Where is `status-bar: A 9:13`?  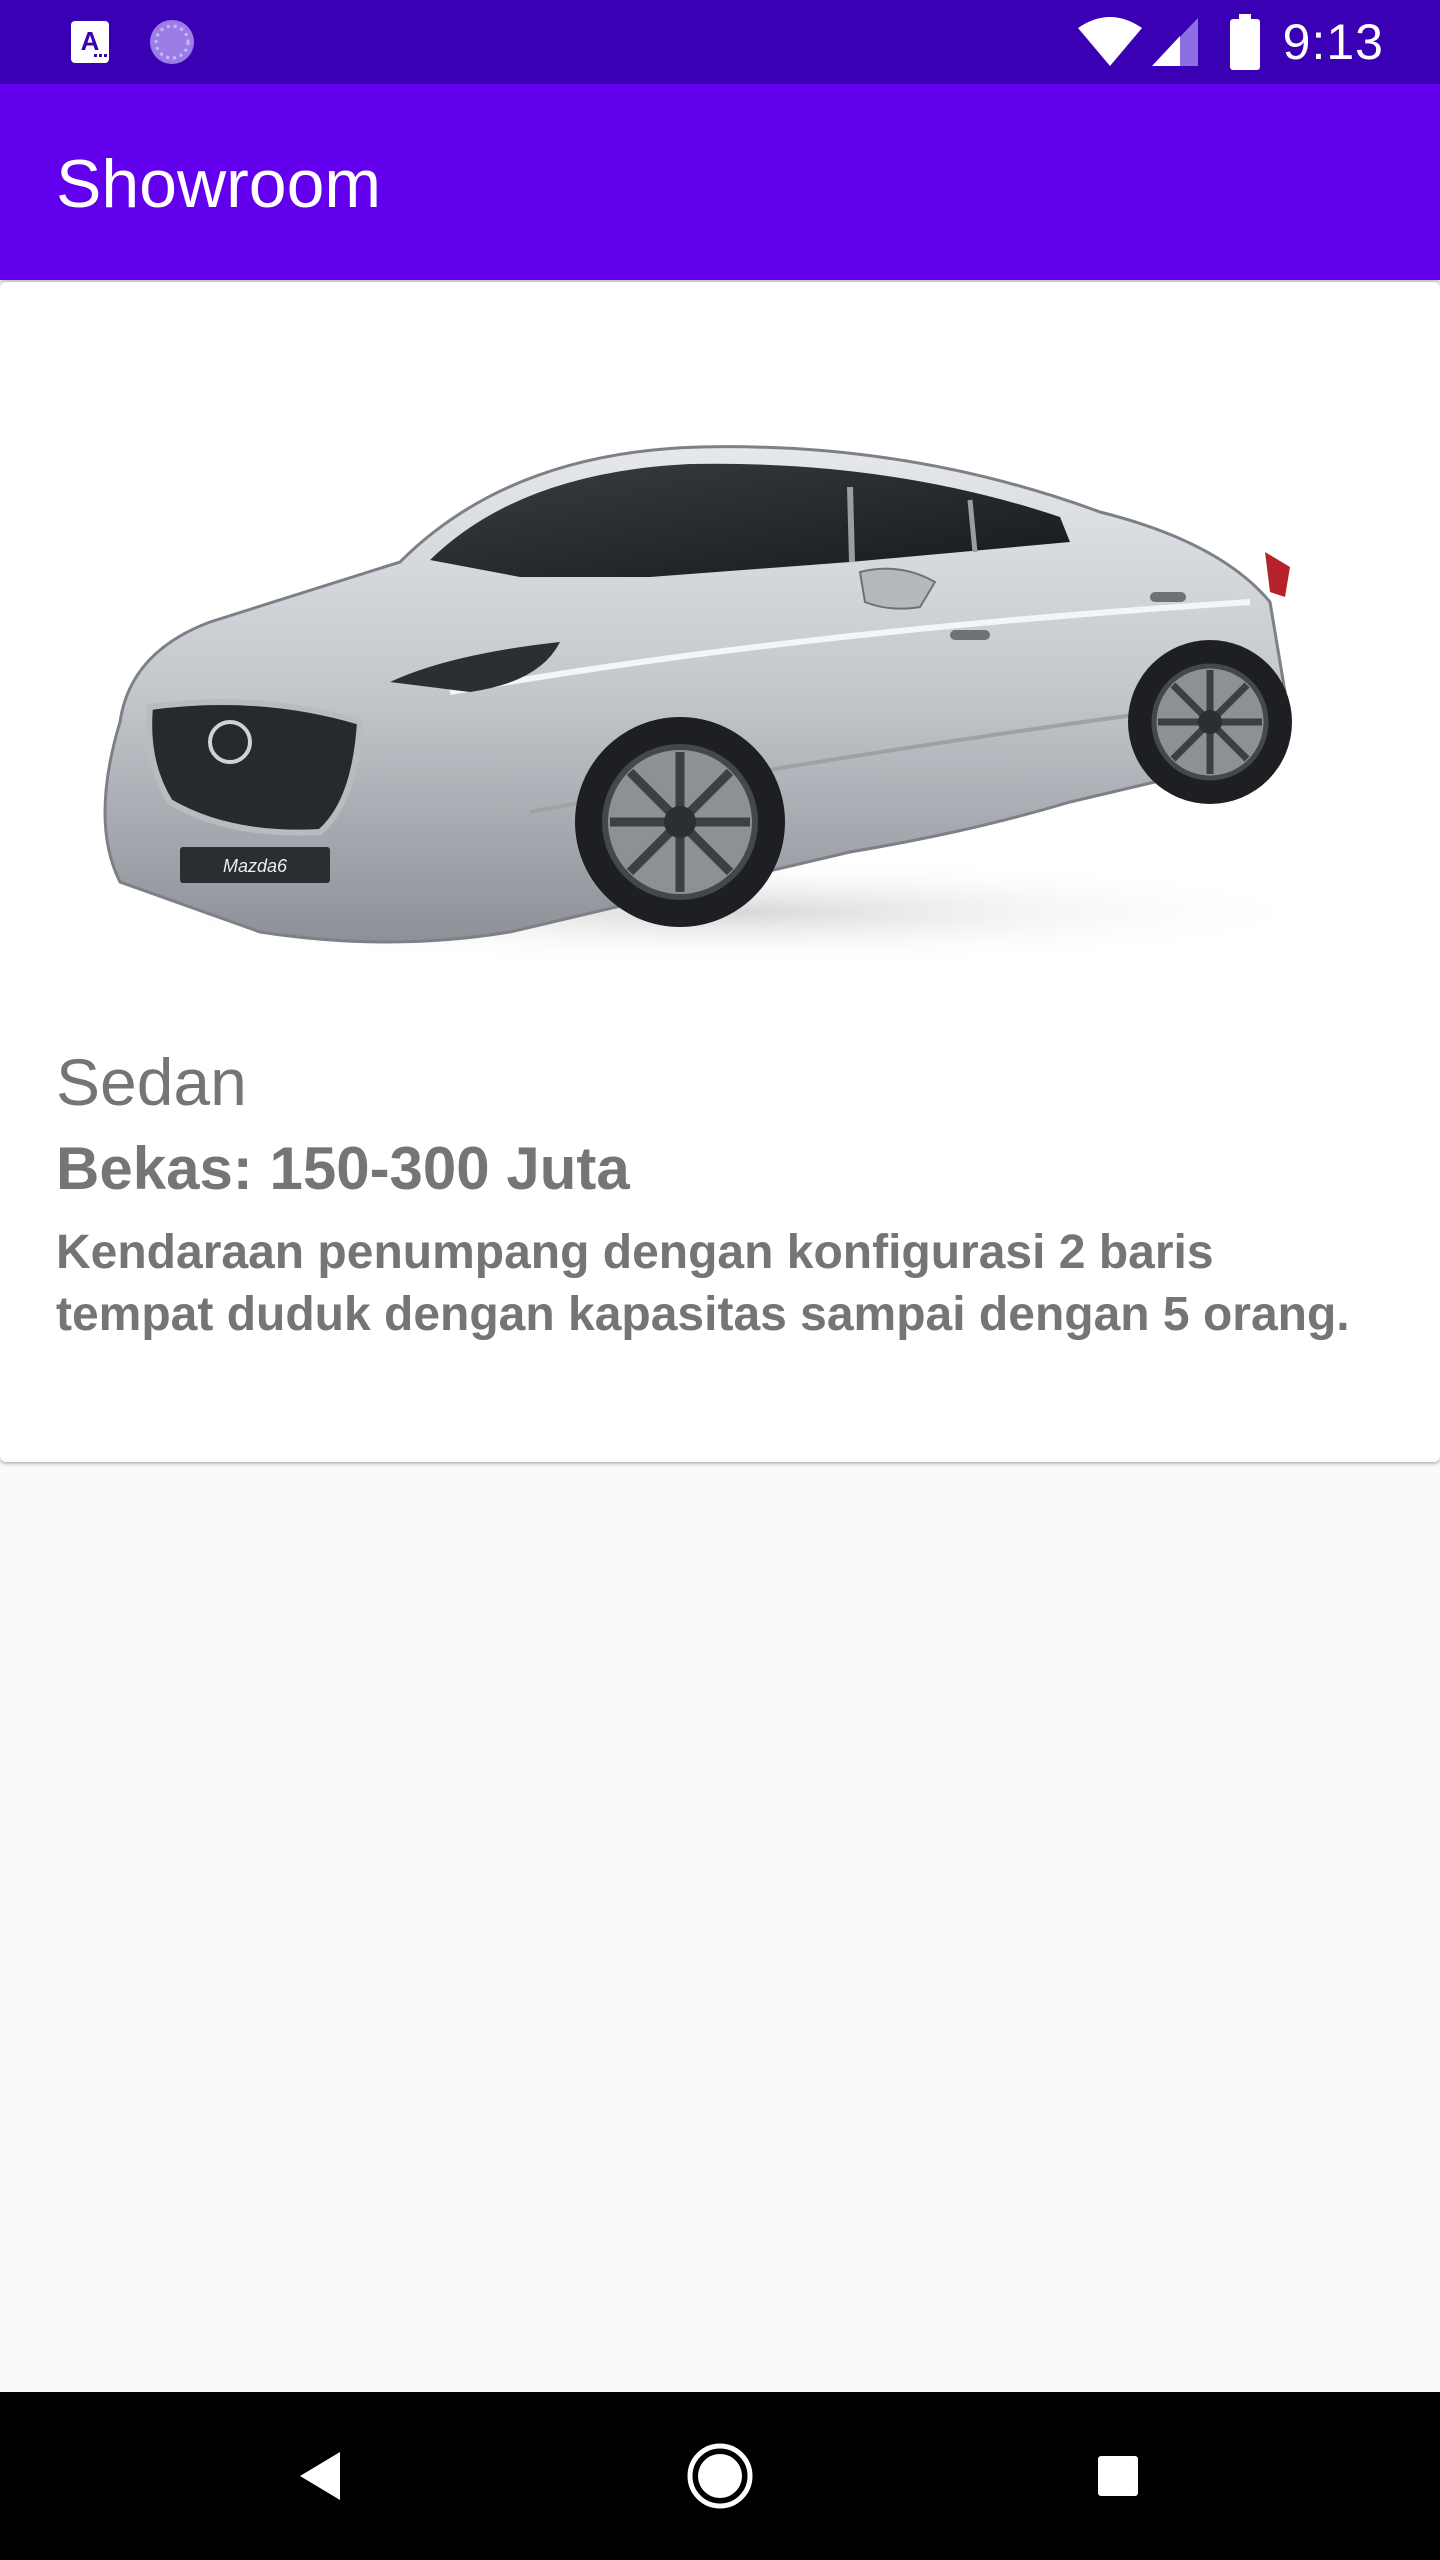 status-bar: A 9:13 is located at coordinates (720, 42).